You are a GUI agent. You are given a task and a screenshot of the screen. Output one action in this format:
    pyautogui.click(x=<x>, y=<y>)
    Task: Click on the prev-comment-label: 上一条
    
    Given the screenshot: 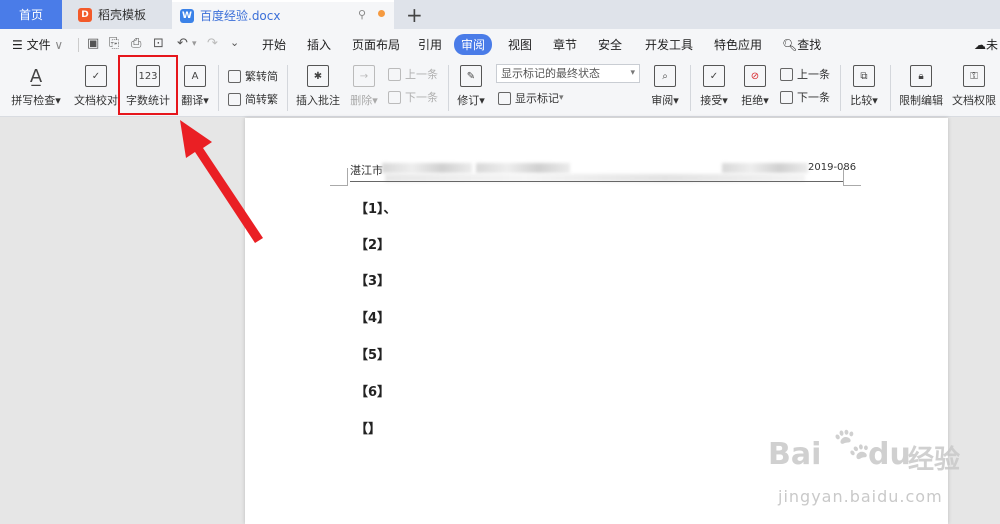 What is the action you would take?
    pyautogui.click(x=421, y=74)
    